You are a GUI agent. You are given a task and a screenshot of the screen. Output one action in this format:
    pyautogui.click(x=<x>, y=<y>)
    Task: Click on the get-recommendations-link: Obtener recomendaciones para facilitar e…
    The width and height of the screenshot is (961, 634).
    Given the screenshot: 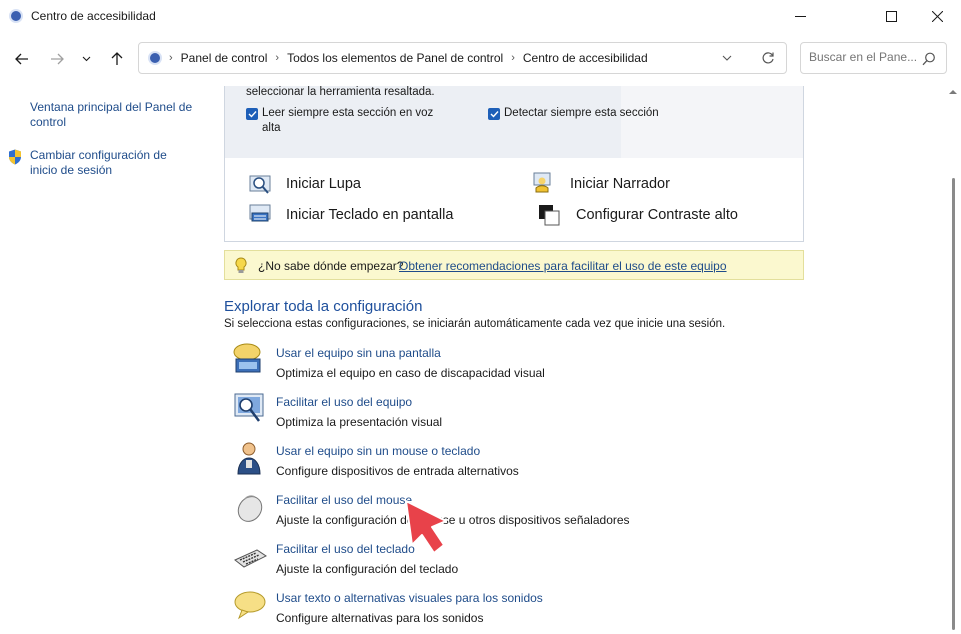 What is the action you would take?
    pyautogui.click(x=563, y=266)
    